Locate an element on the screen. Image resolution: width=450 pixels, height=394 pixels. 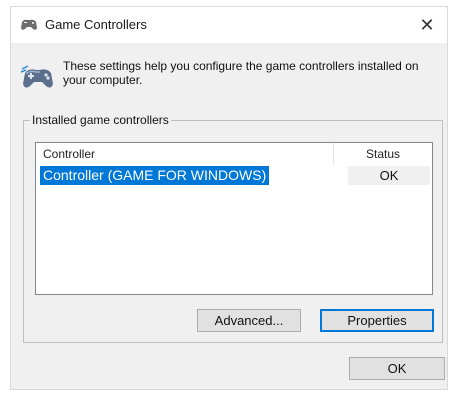
group-label: Installed game controllers is located at coordinates (100, 120).